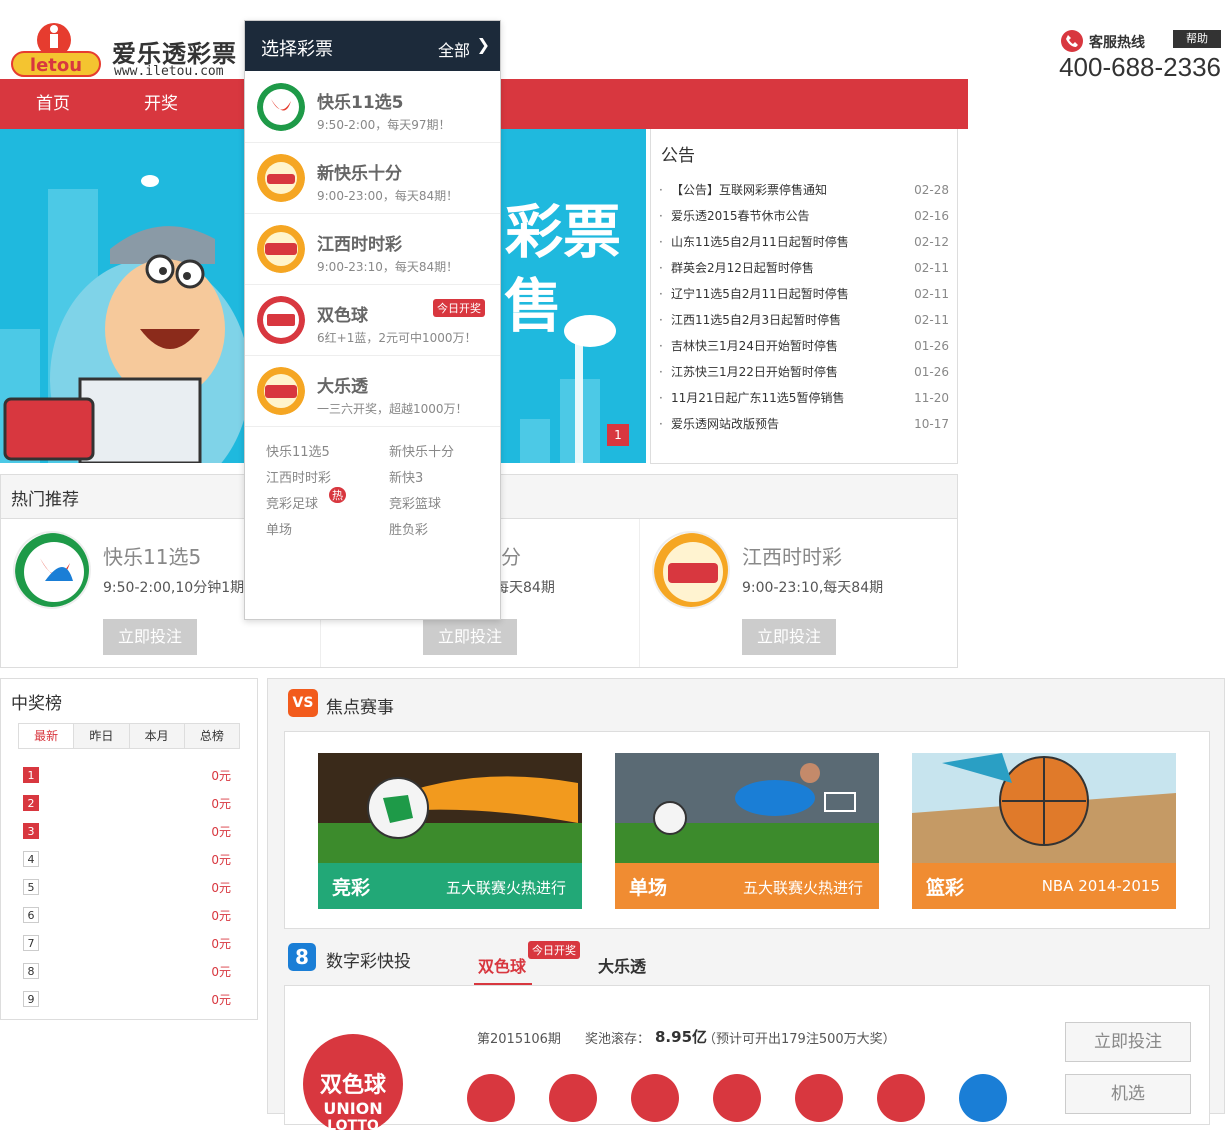 The image size is (1225, 1130). What do you see at coordinates (298, 476) in the screenshot?
I see `quick-link: 江西时时彩` at bounding box center [298, 476].